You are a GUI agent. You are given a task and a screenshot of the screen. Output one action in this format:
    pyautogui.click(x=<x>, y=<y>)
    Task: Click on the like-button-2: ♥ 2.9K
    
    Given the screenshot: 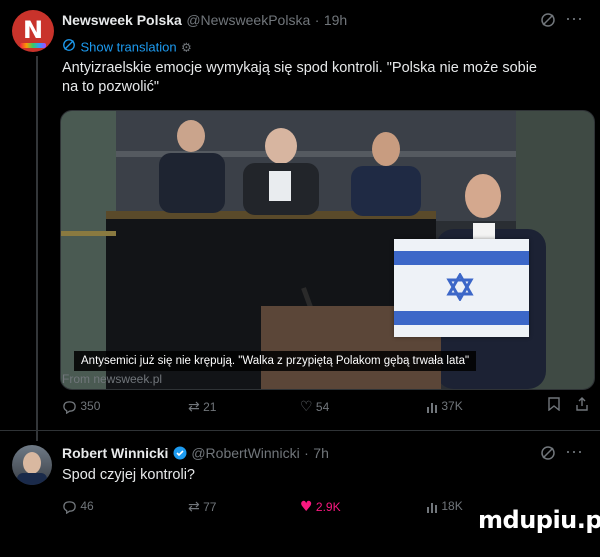 What is the action you would take?
    pyautogui.click(x=320, y=507)
    